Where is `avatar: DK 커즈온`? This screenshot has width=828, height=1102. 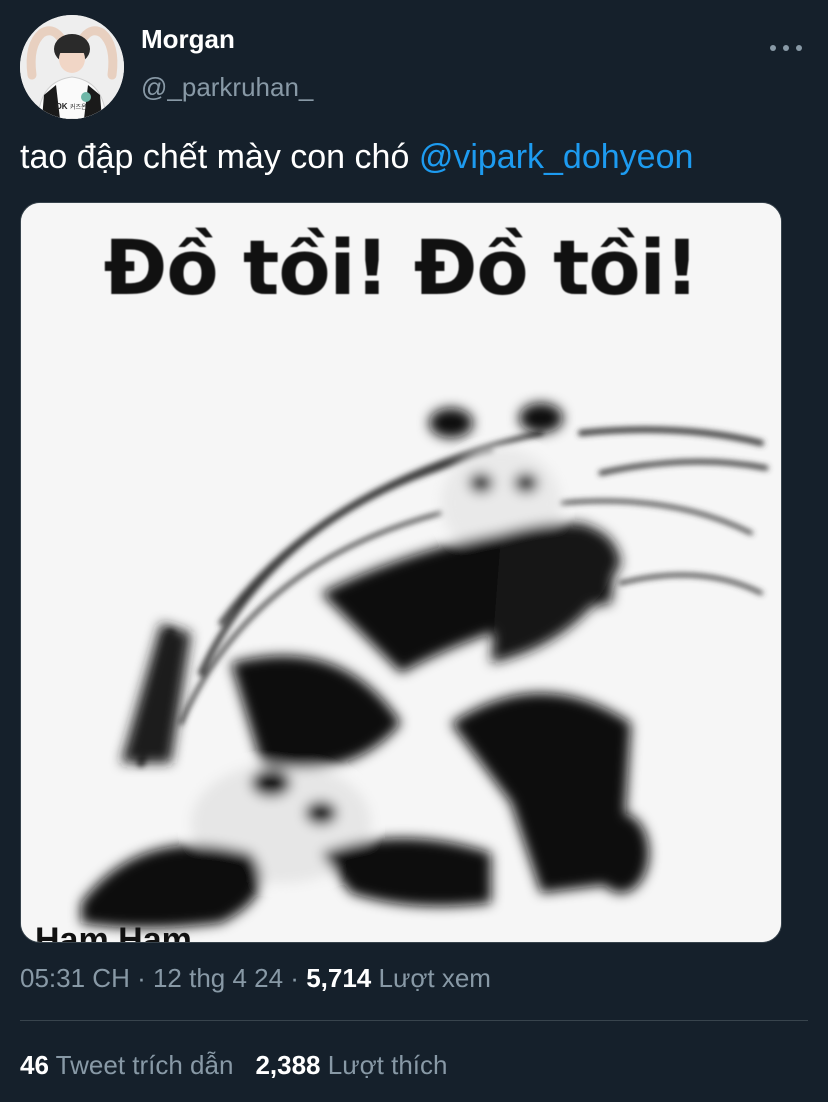
avatar: DK 커즈온 is located at coordinates (72, 67).